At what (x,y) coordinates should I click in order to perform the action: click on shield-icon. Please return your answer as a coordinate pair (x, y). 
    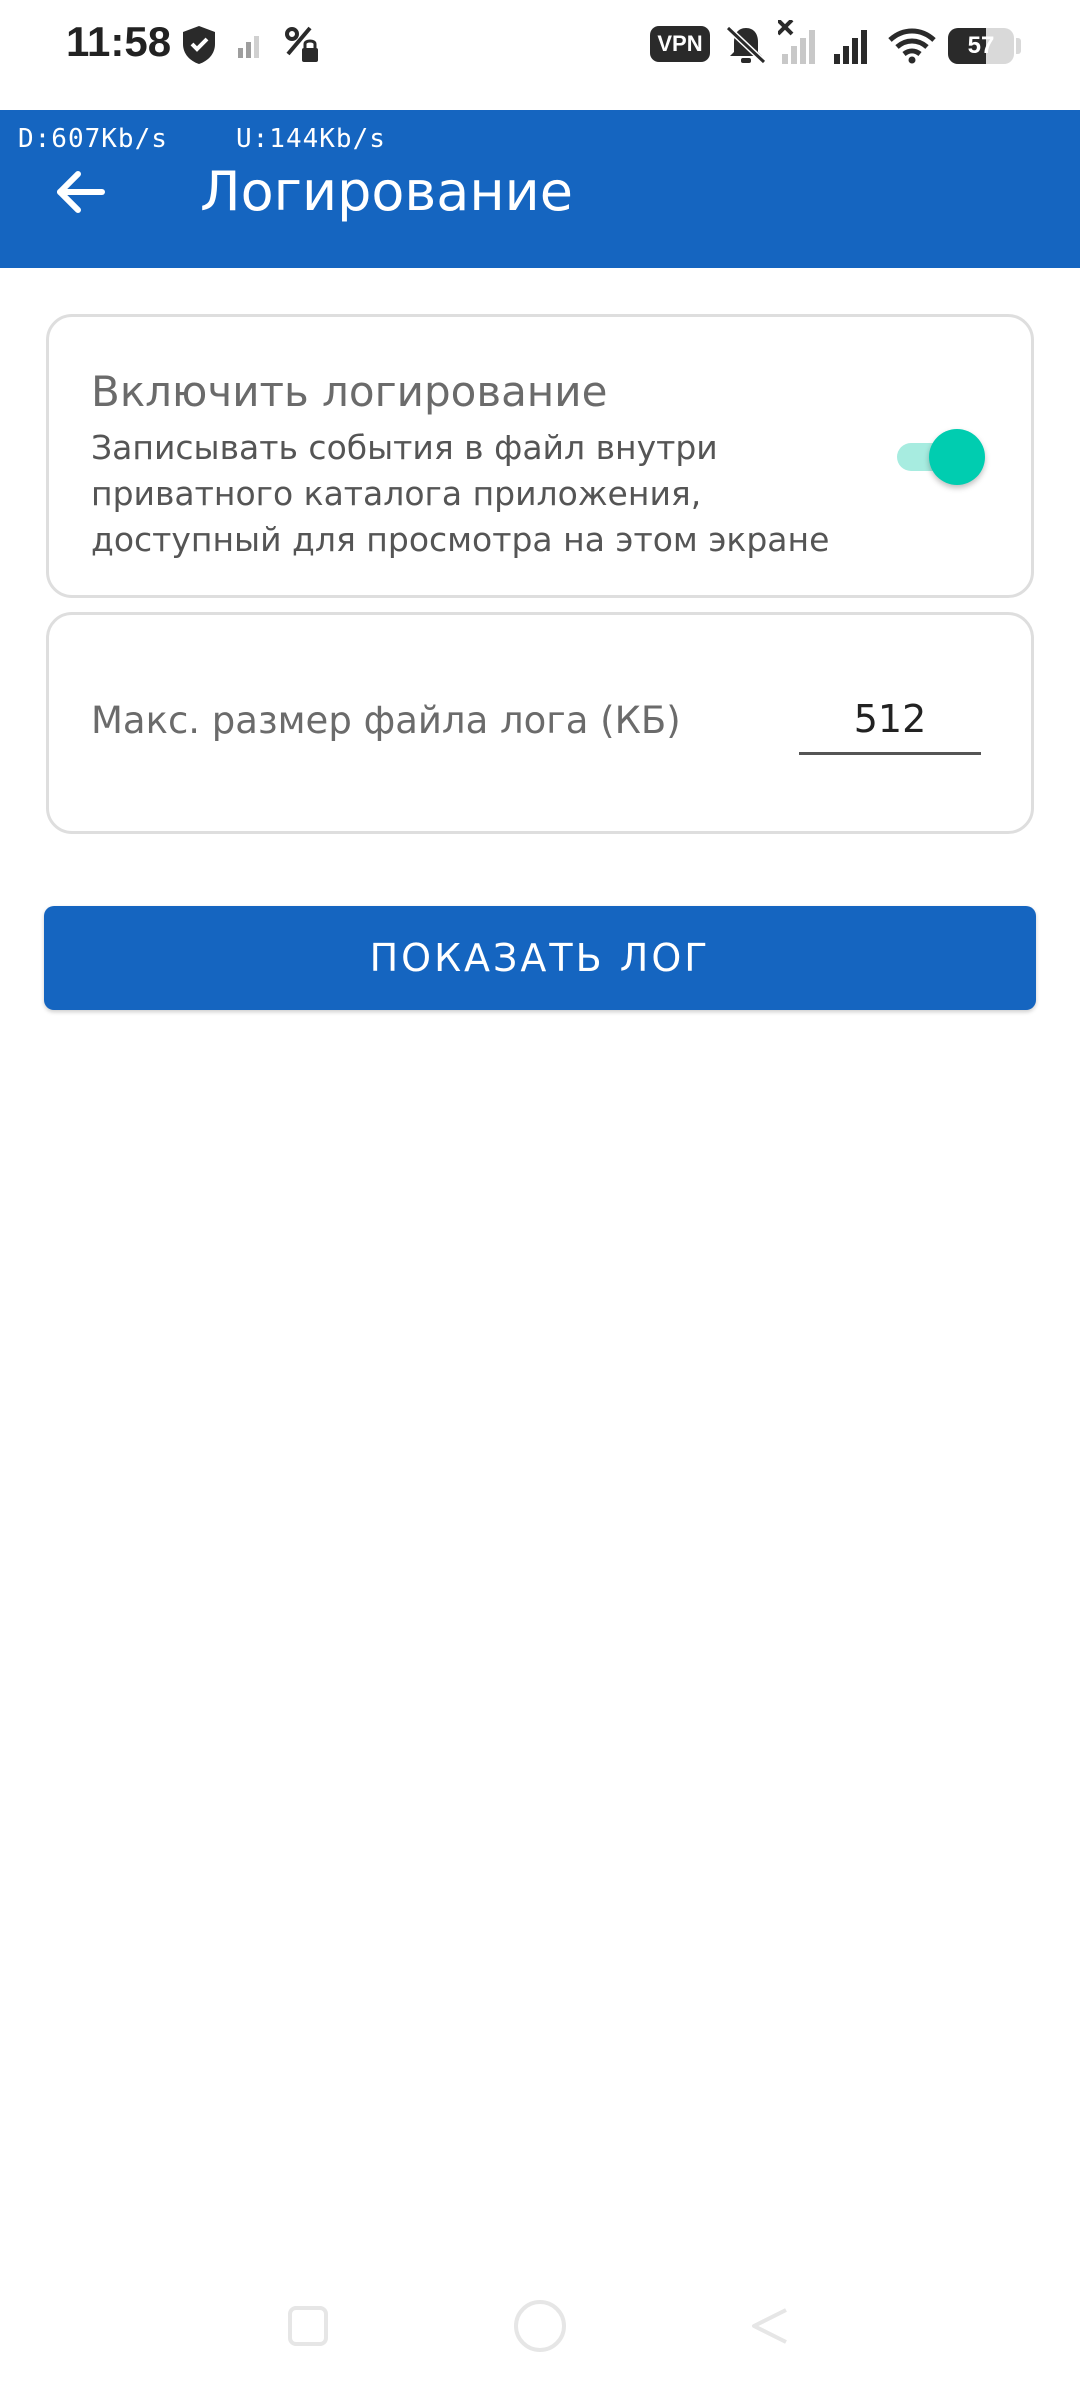
    Looking at the image, I should click on (199, 47).